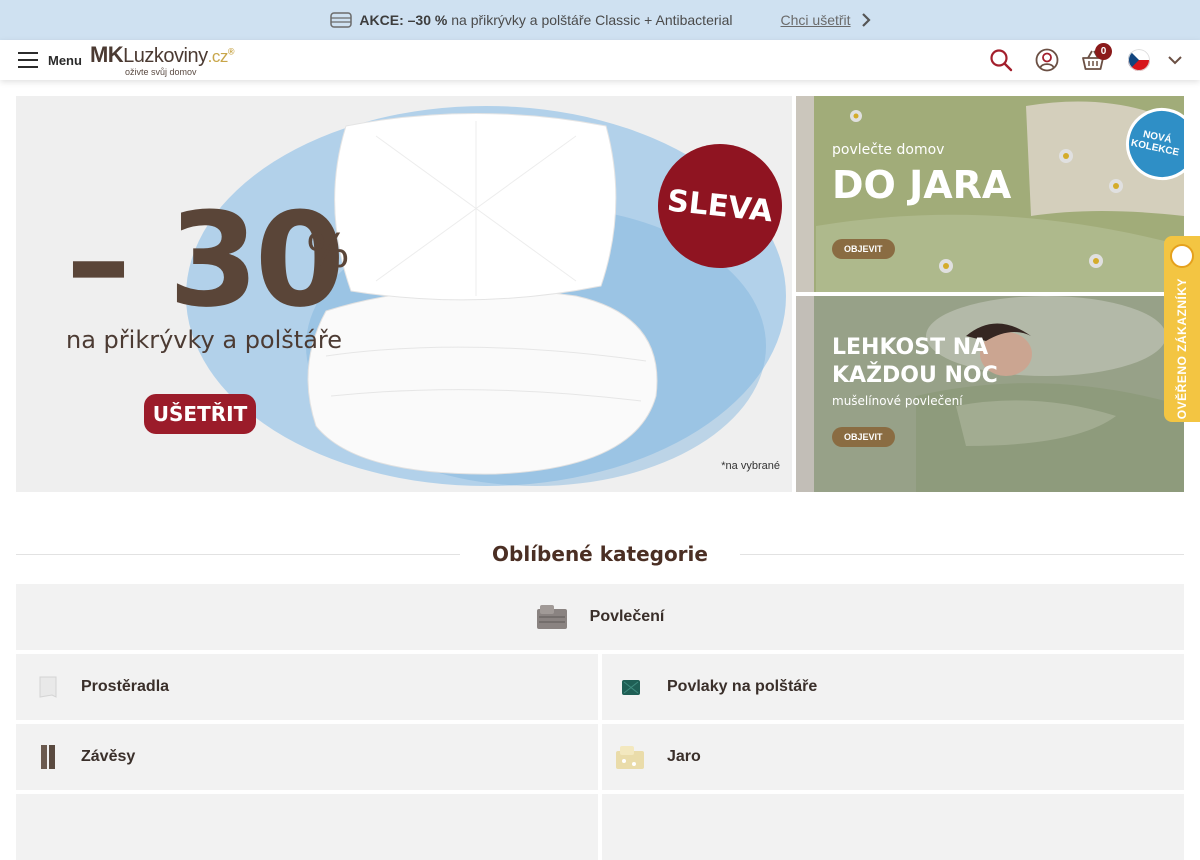 The height and width of the screenshot is (860, 1200). Describe the element at coordinates (160, 71) in the screenshot. I see `logo-tagline: oživte svůj domov` at that location.